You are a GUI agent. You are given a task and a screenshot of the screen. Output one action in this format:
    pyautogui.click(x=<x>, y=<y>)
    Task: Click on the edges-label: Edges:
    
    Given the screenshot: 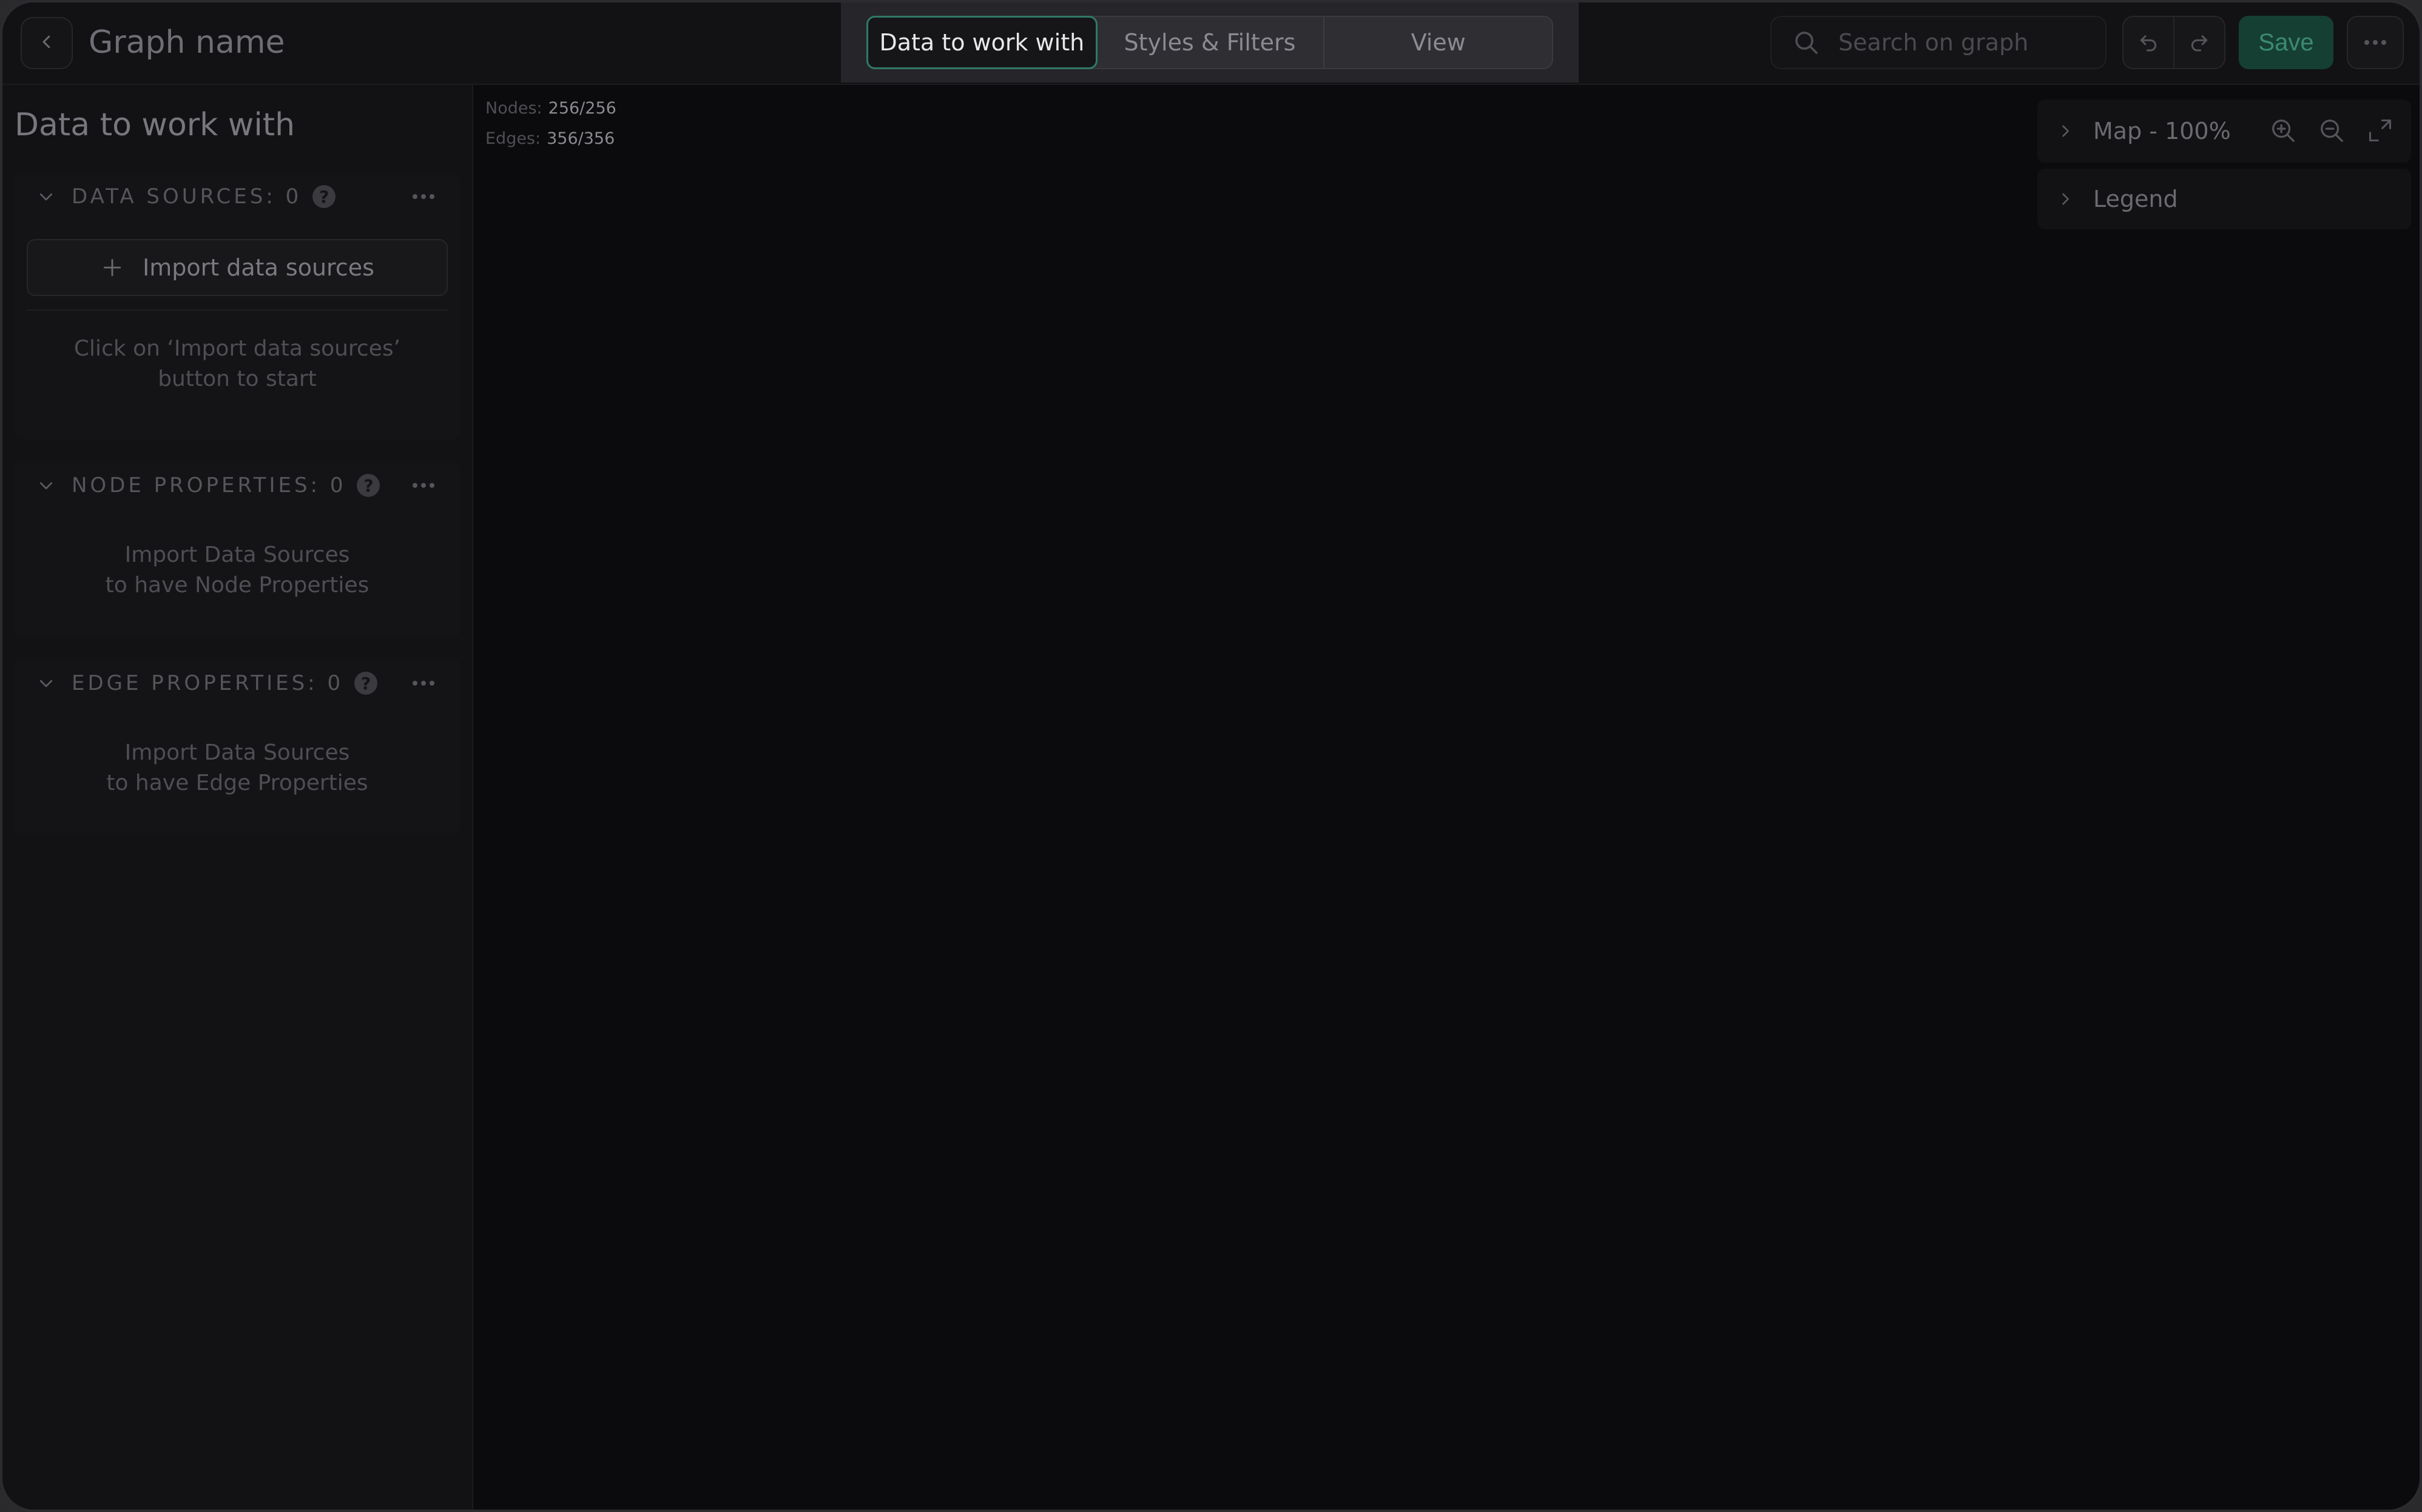 What is the action you would take?
    pyautogui.click(x=513, y=138)
    